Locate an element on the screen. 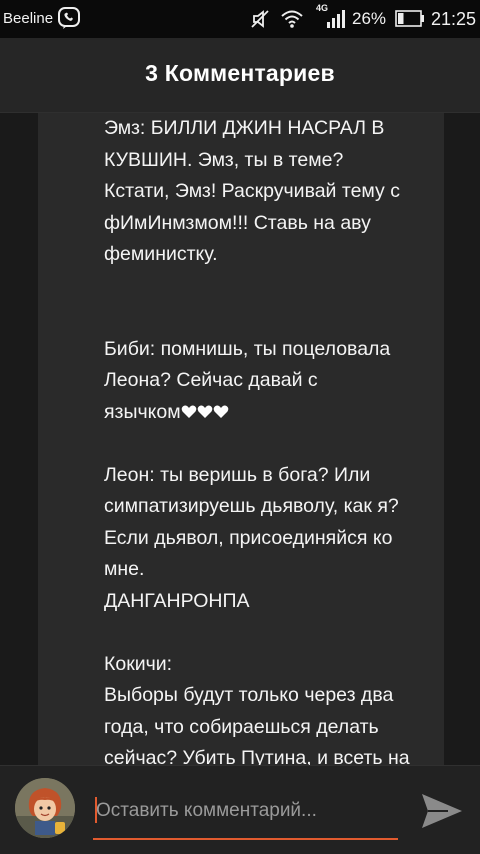 The width and height of the screenshot is (480, 854). comment-line-text: мне. is located at coordinates (124, 569).